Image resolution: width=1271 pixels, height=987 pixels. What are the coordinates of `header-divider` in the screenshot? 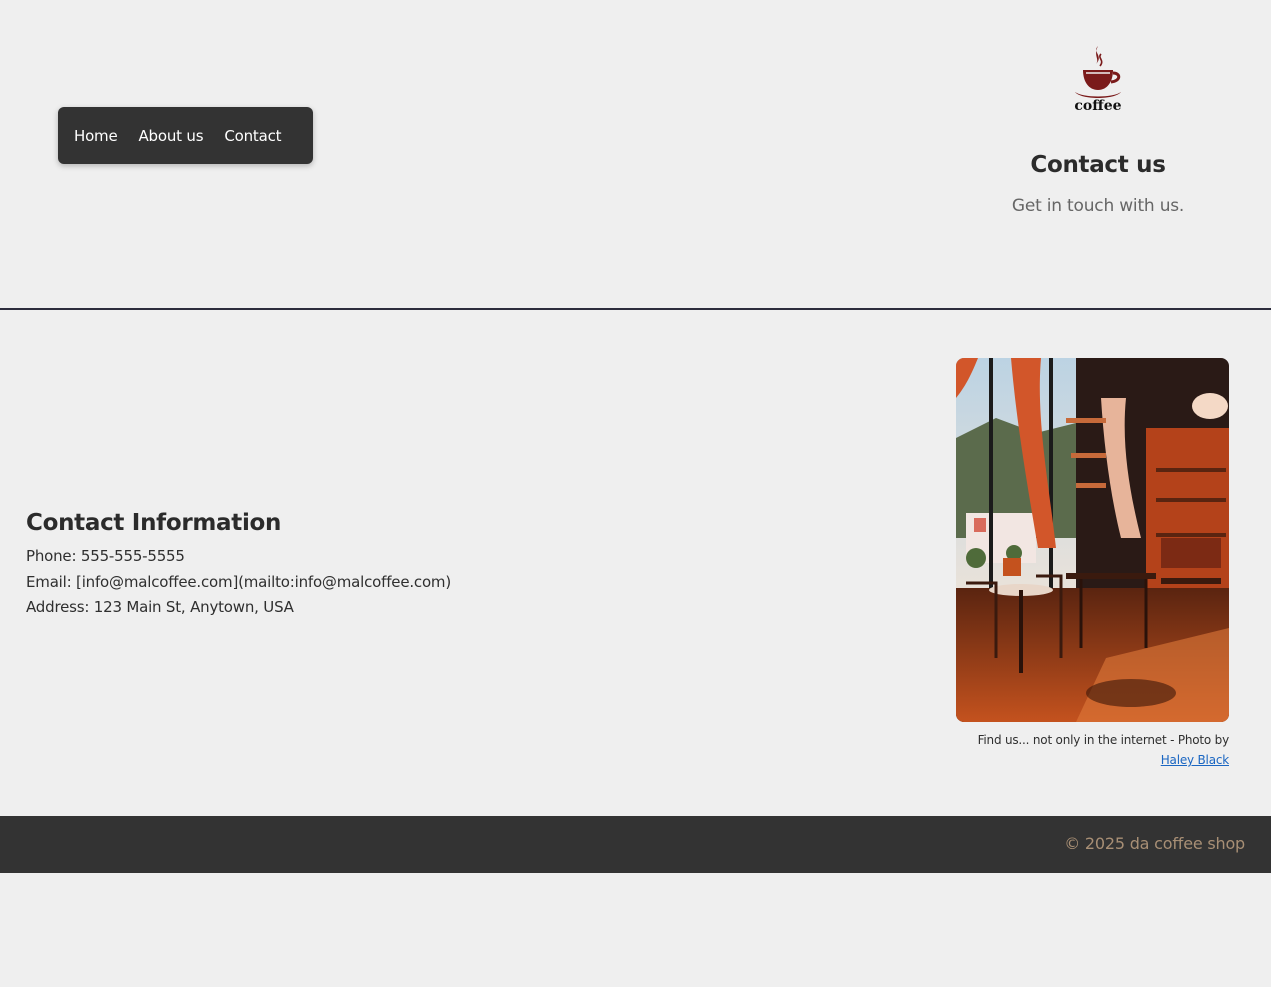 It's located at (635, 309).